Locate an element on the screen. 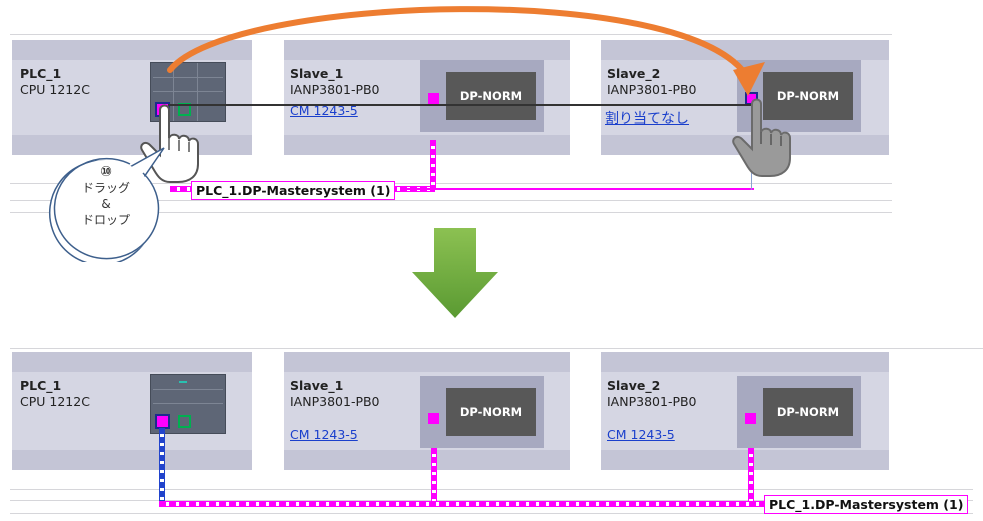 This screenshot has width=983, height=521. callout-line: ドラッグ is located at coordinates (105, 188).